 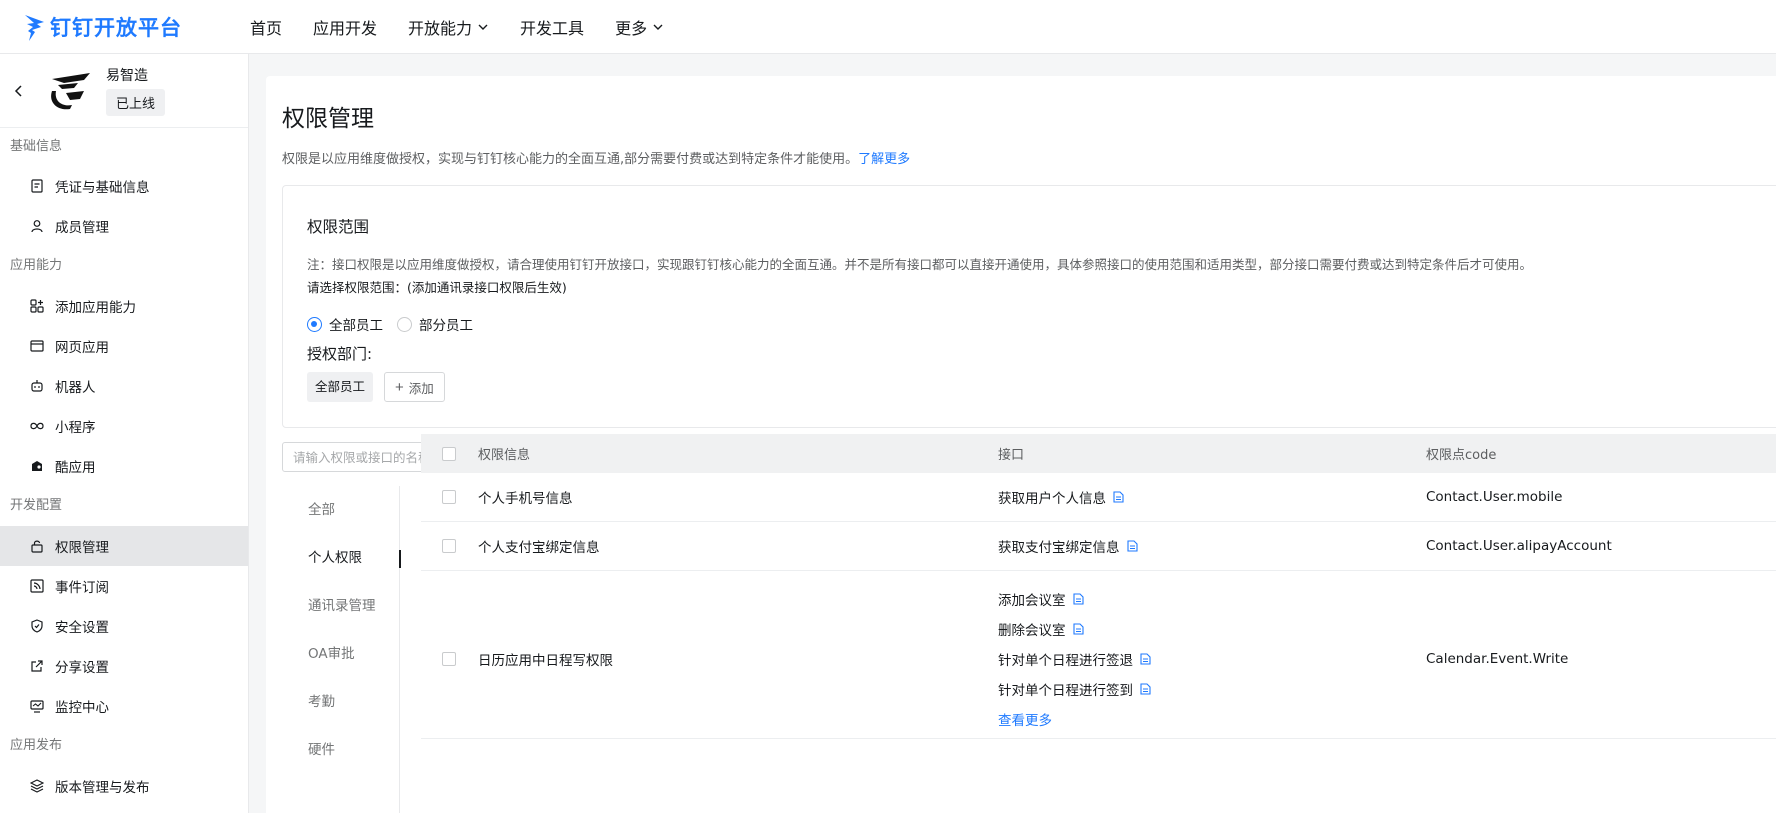 What do you see at coordinates (124, 386) in the screenshot?
I see `sidebar-item-robot: 机器人` at bounding box center [124, 386].